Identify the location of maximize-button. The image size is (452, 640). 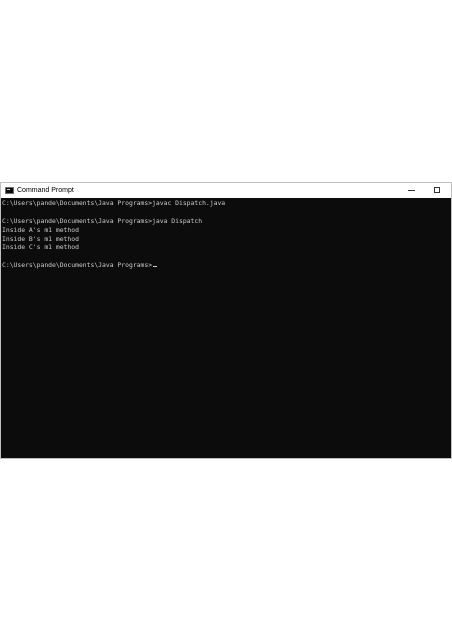
(438, 190).